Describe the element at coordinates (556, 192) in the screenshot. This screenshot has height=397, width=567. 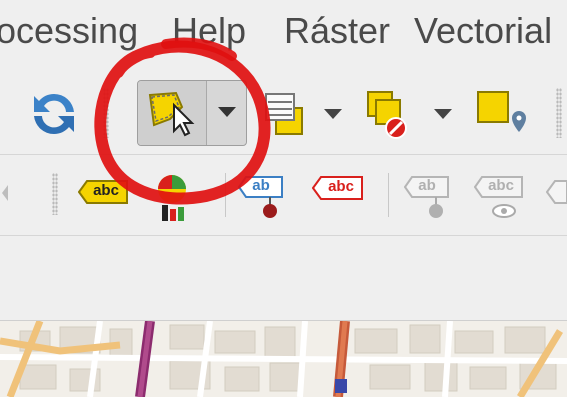
I see `rotate-label-icon` at that location.